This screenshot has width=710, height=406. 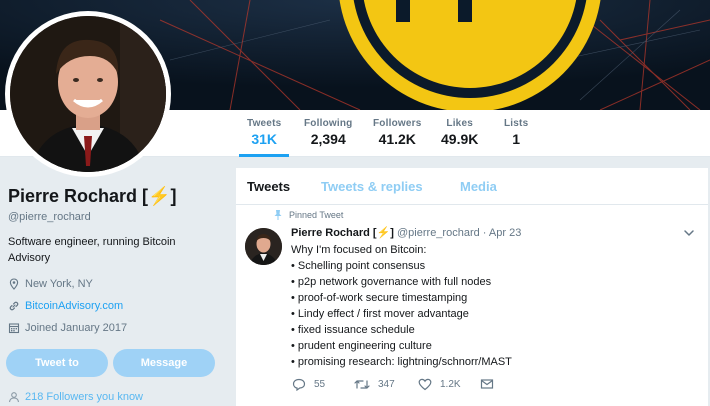 I want to click on profile-joined: Joined January 2017, so click(x=67, y=328).